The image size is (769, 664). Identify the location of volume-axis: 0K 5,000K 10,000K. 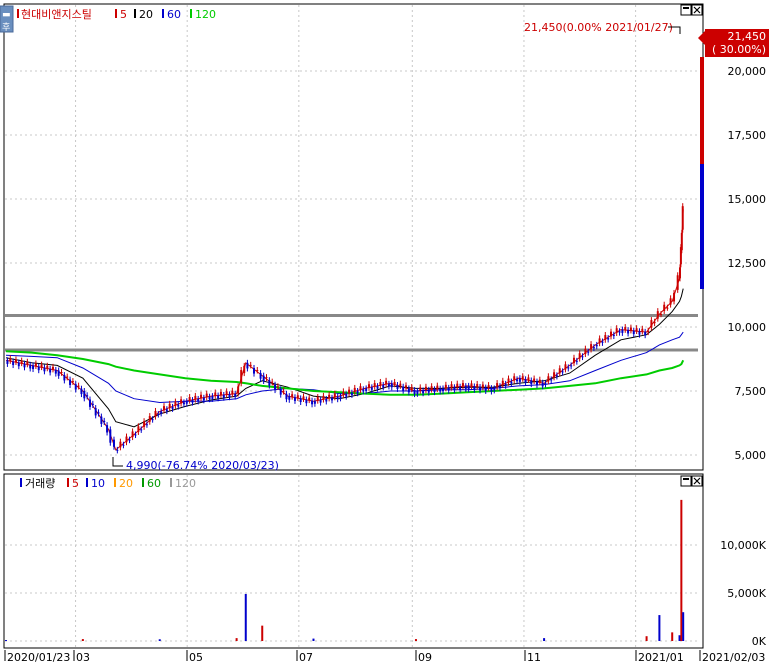
(743, 593).